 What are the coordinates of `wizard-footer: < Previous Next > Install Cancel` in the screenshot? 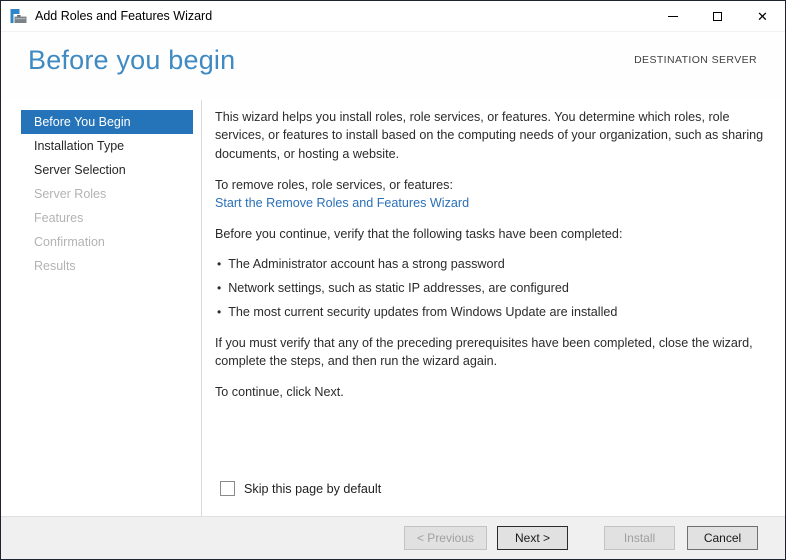 It's located at (393, 537).